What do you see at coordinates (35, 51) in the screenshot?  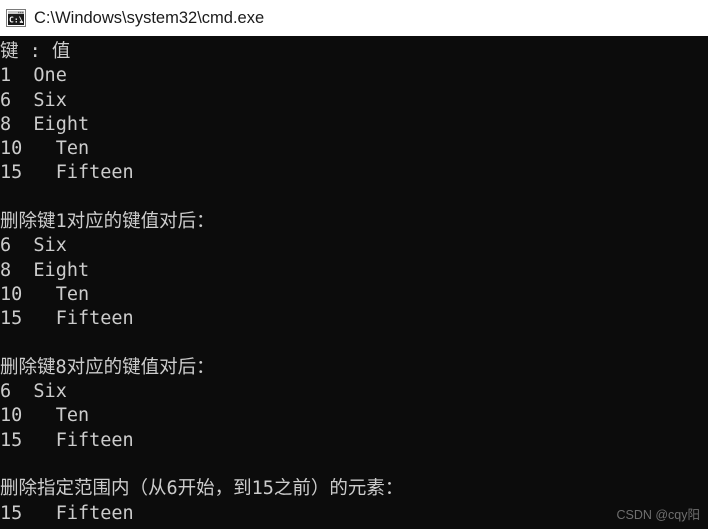 I see `console-line: 键 : 值` at bounding box center [35, 51].